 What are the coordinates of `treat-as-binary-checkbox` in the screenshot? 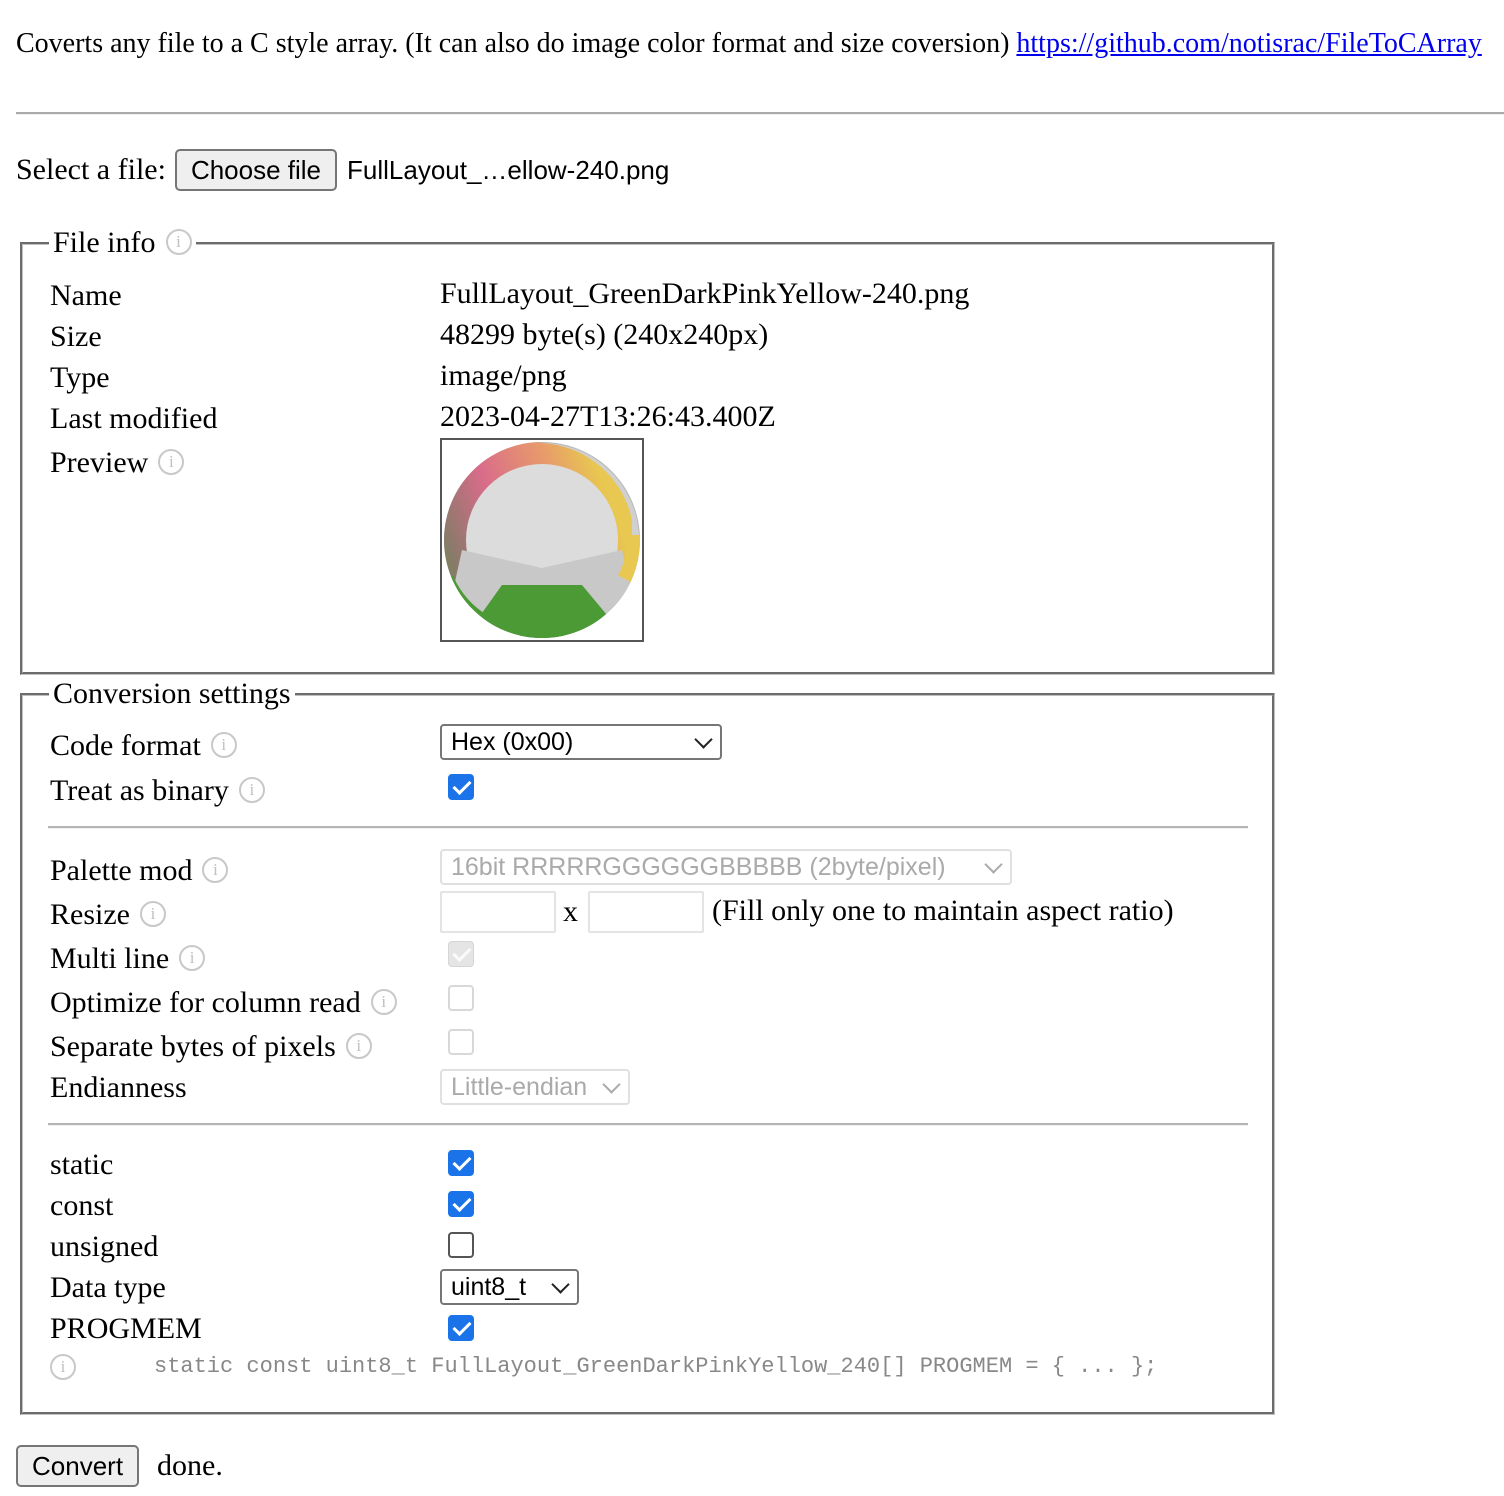 It's located at (461, 787).